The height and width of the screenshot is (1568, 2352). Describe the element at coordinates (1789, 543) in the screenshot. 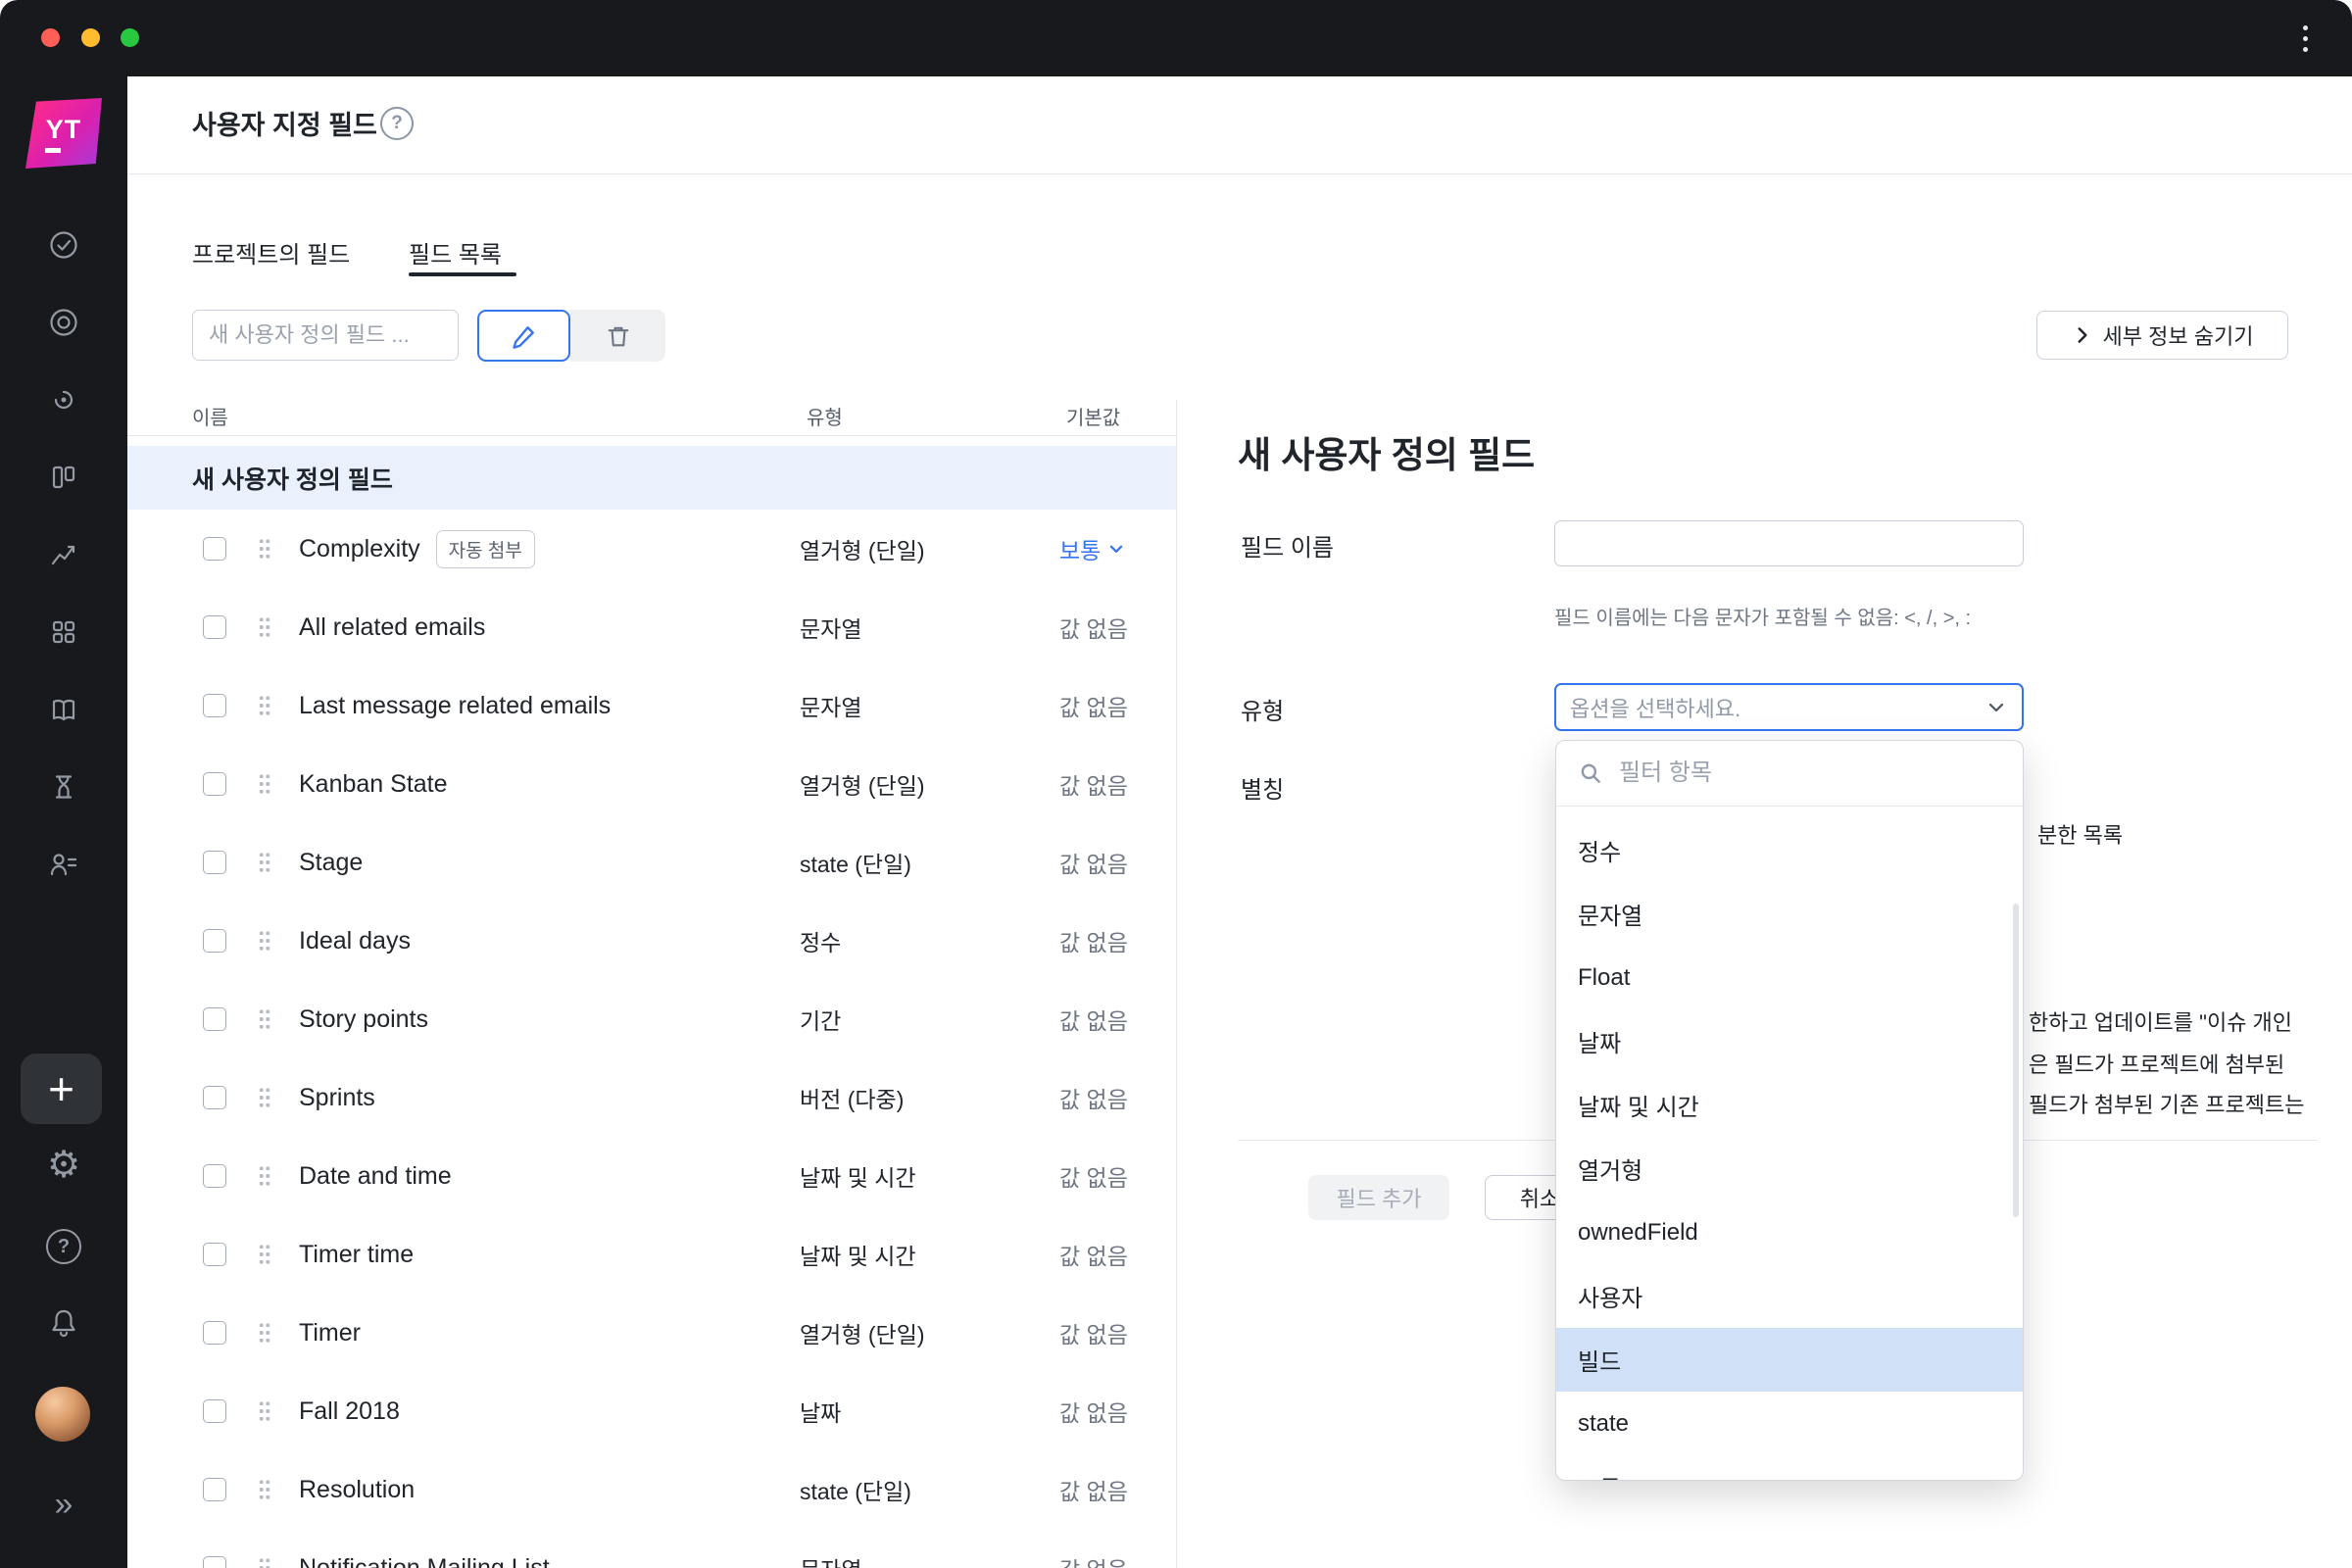

I see `field-name-input` at that location.